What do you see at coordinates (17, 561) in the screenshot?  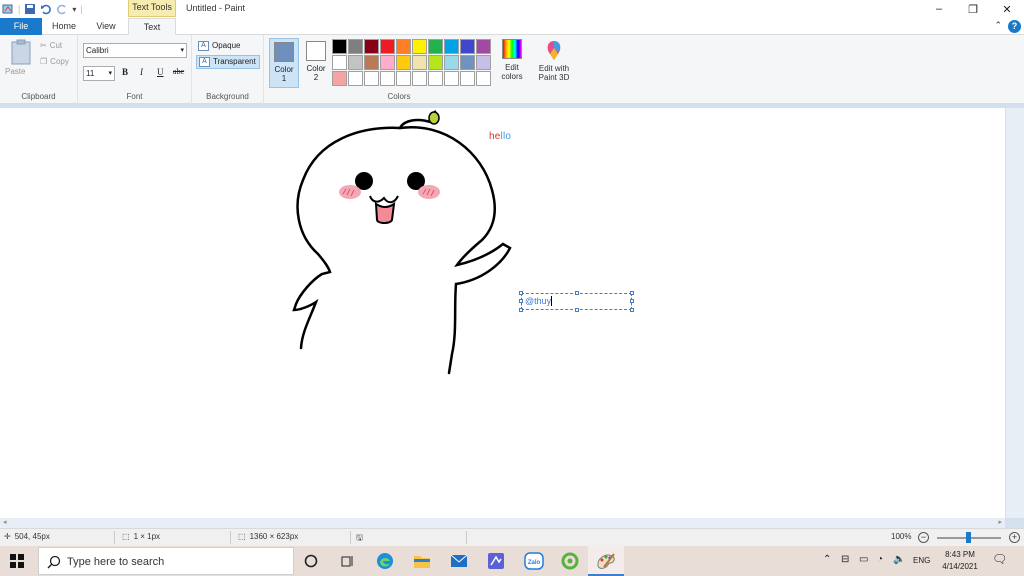 I see `start-button` at bounding box center [17, 561].